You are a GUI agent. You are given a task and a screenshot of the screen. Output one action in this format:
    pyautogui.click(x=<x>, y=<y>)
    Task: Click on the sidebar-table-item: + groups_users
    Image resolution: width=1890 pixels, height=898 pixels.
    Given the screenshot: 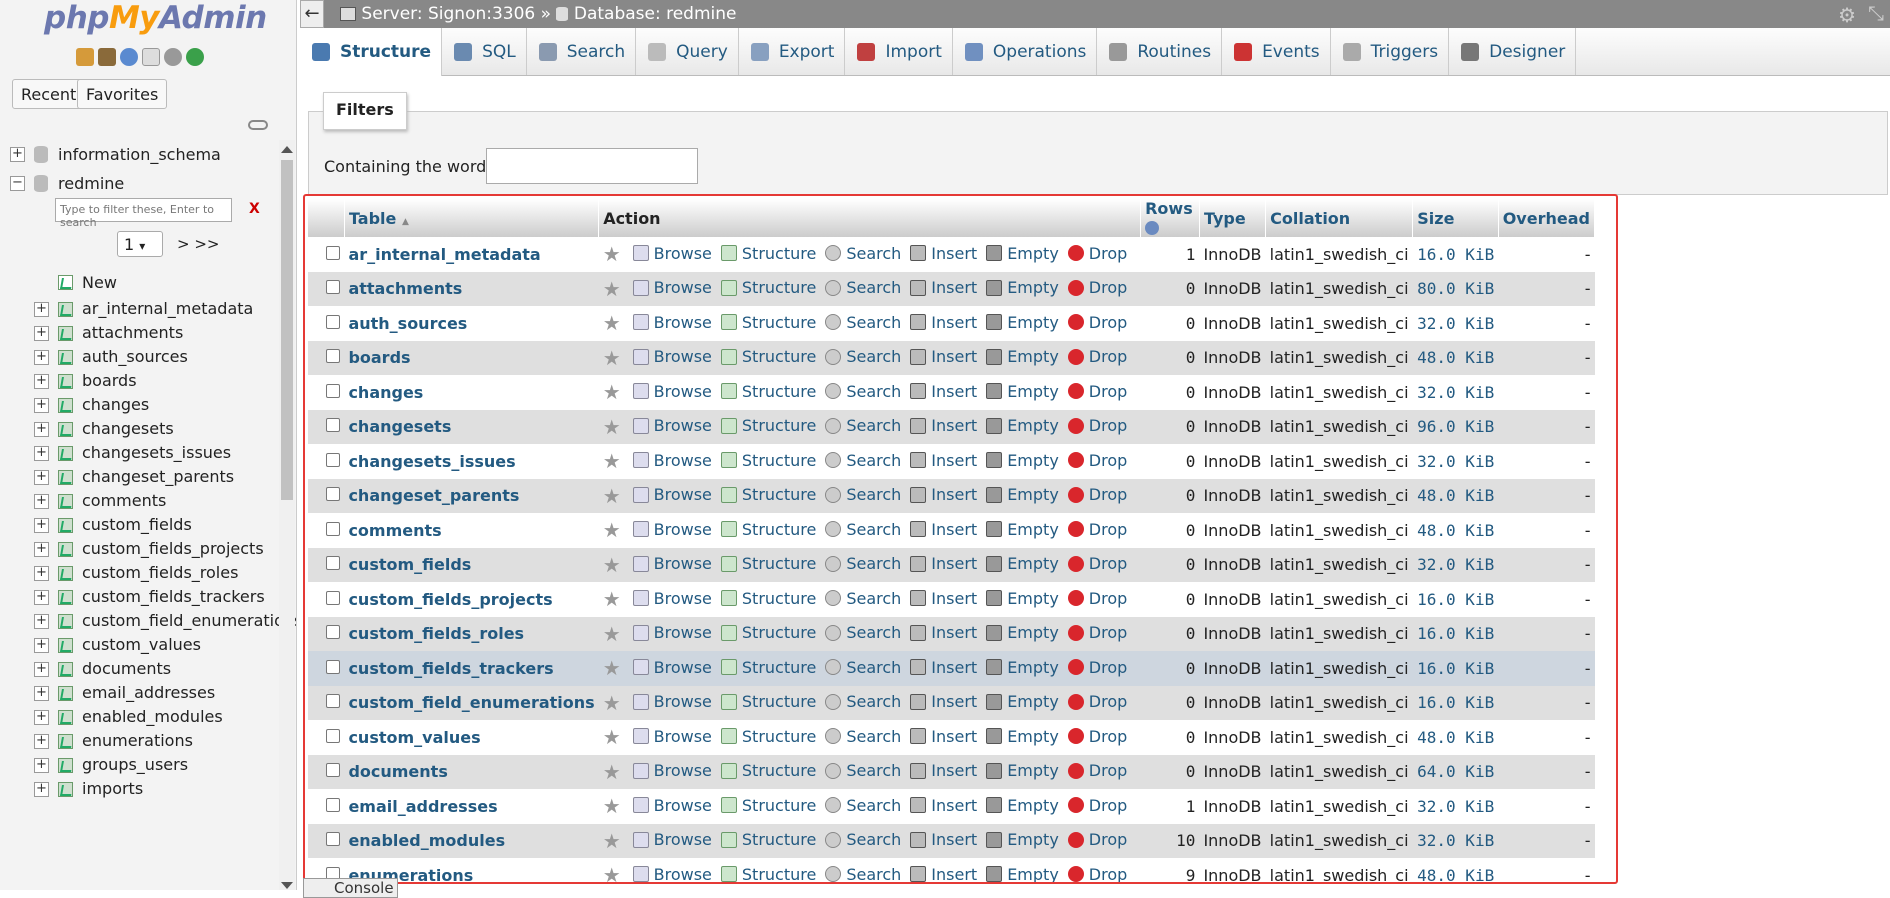 What is the action you would take?
    pyautogui.click(x=147, y=765)
    